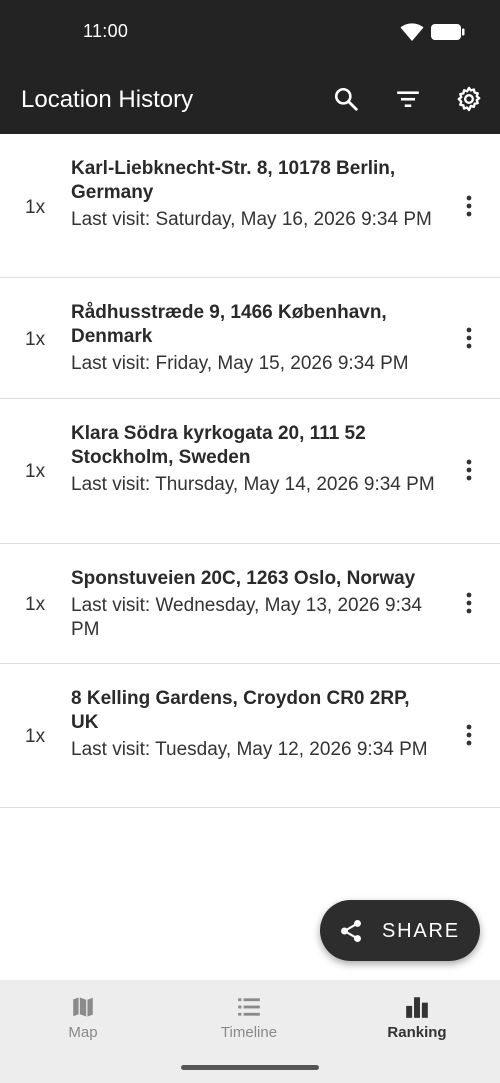 This screenshot has height=1083, width=500. What do you see at coordinates (243, 578) in the screenshot?
I see `location-address: Sponstuveien 20C, 1263 Oslo, Norway` at bounding box center [243, 578].